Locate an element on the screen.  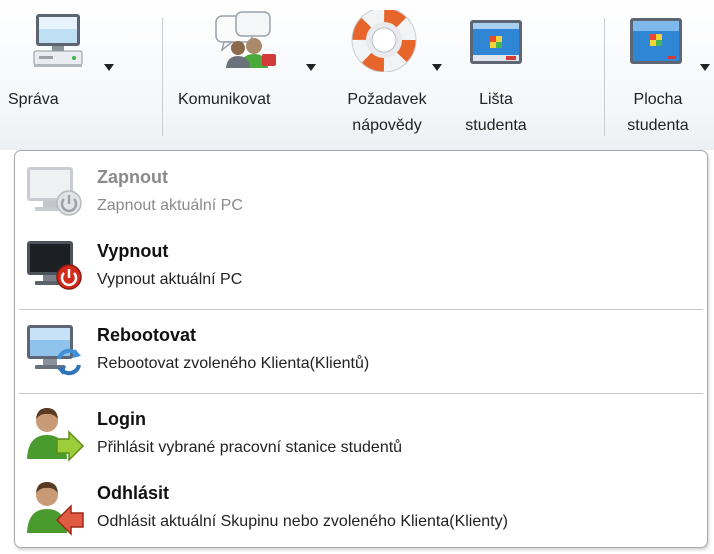
plocha-label-line2: studenta is located at coordinates (658, 125).